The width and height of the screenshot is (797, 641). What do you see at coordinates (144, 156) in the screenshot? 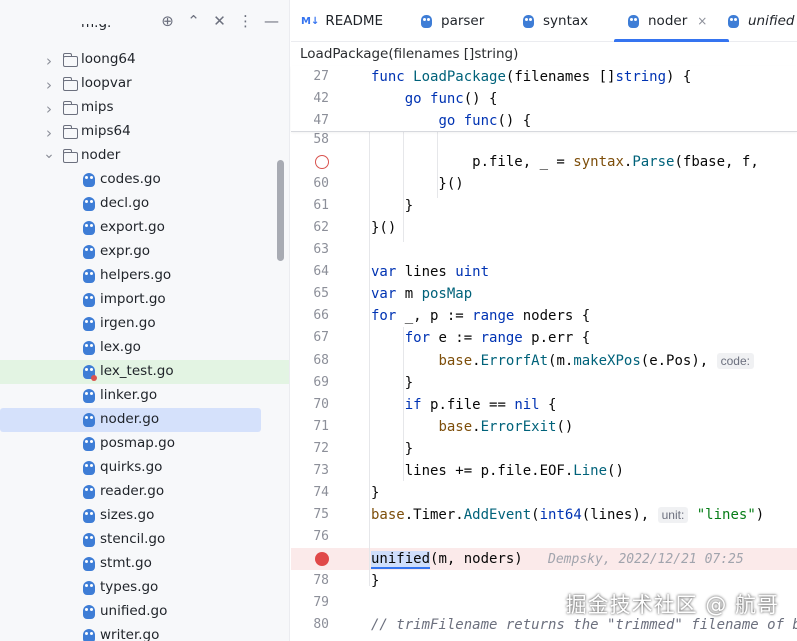
I see `tree-folder-noder: ⌄ noder` at bounding box center [144, 156].